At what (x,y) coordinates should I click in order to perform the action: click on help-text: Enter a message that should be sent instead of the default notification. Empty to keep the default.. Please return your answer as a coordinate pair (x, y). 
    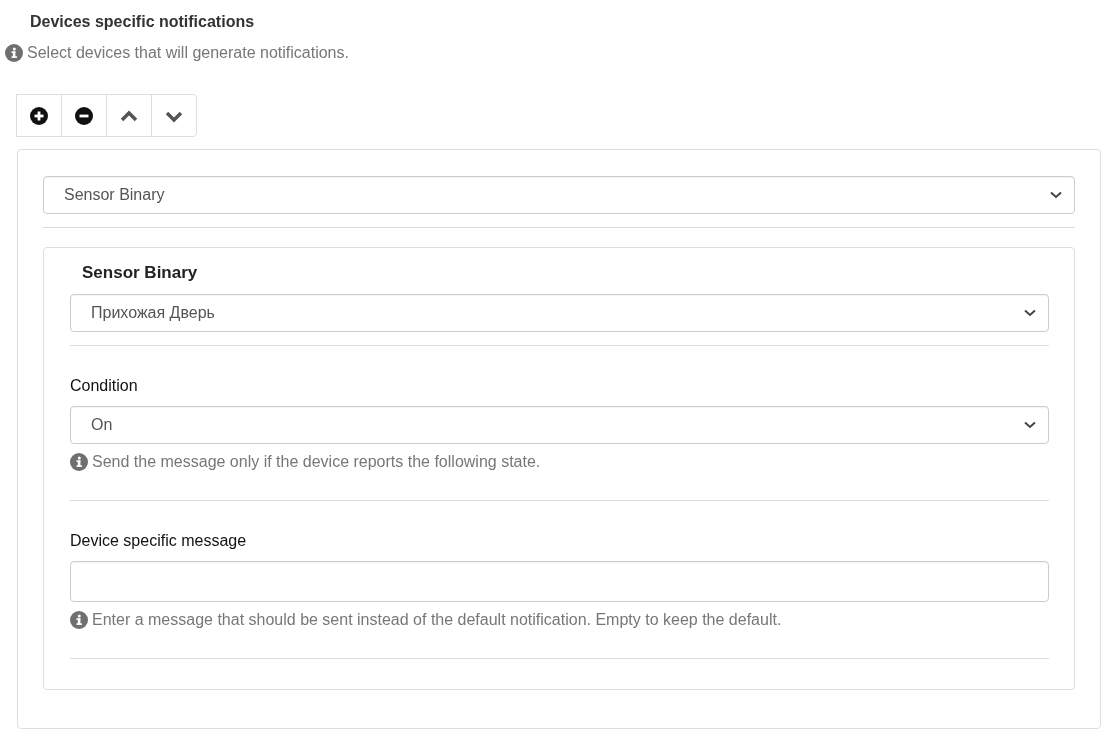
    Looking at the image, I should click on (437, 620).